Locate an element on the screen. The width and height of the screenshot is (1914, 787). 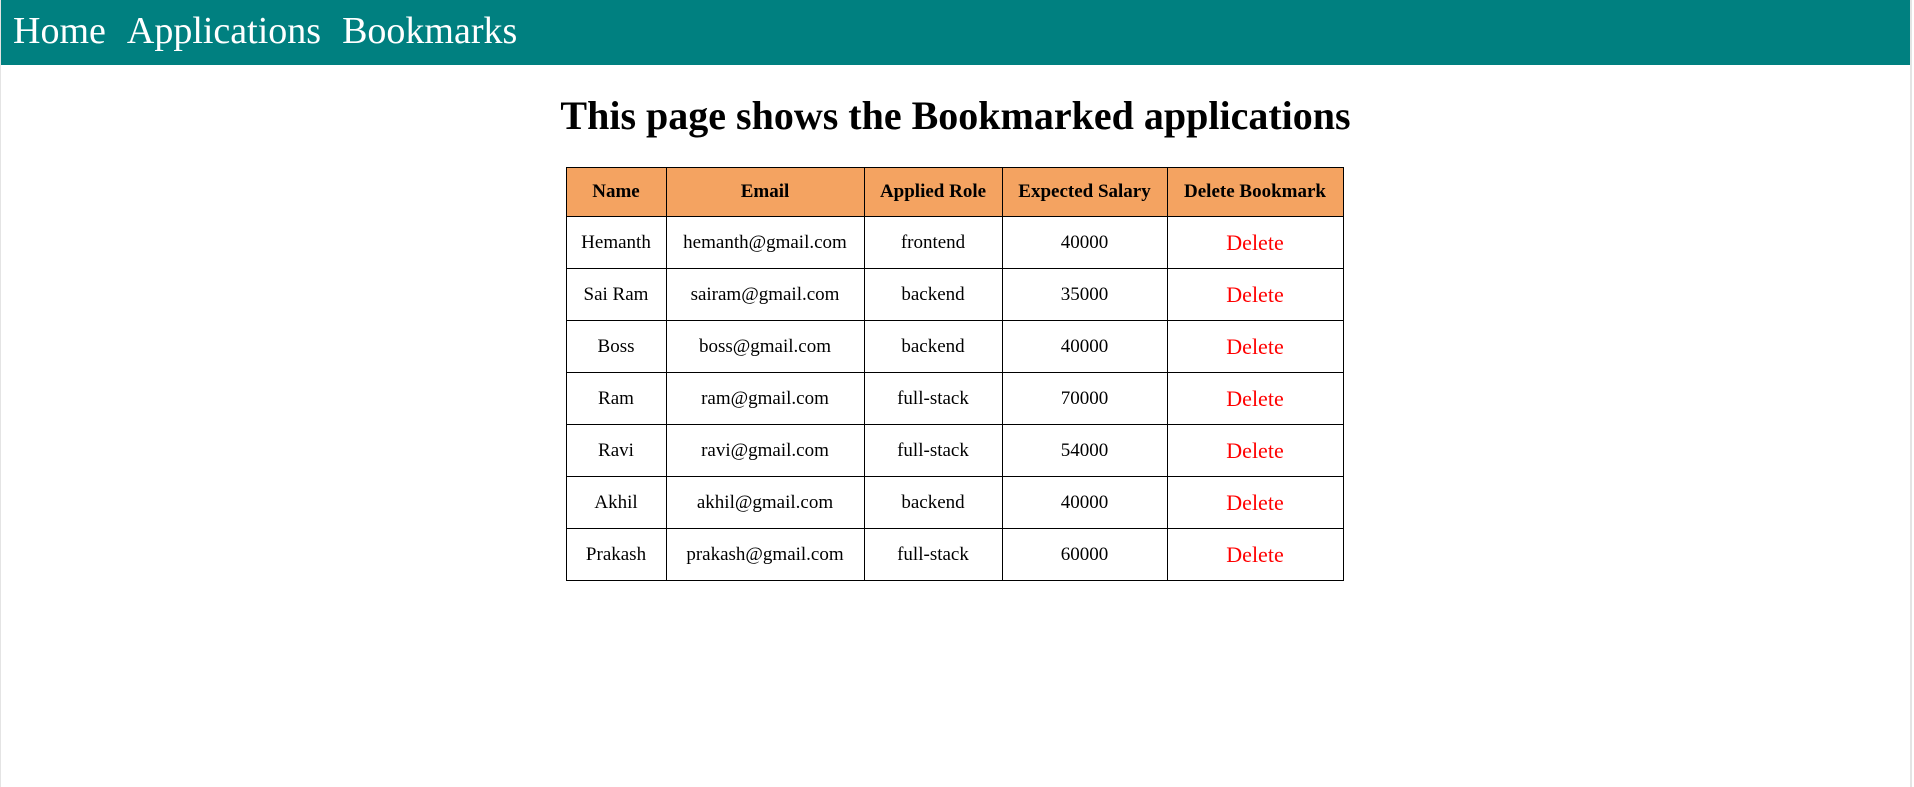
cell-name: Akhil is located at coordinates (616, 502).